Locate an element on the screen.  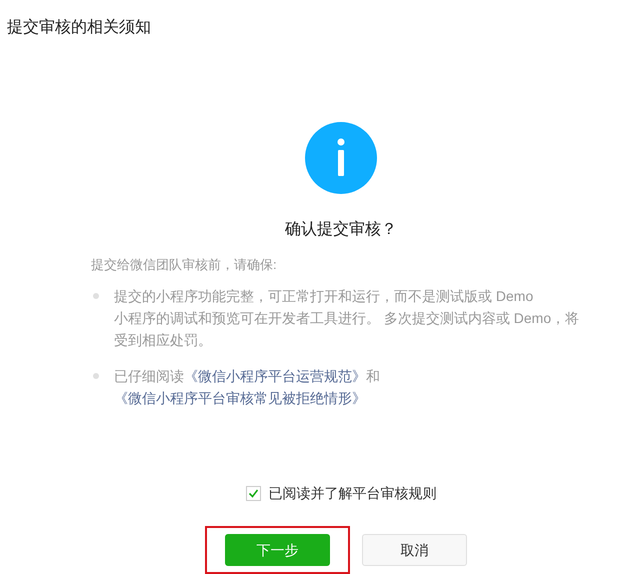
cancel-button: 取消 is located at coordinates (414, 550).